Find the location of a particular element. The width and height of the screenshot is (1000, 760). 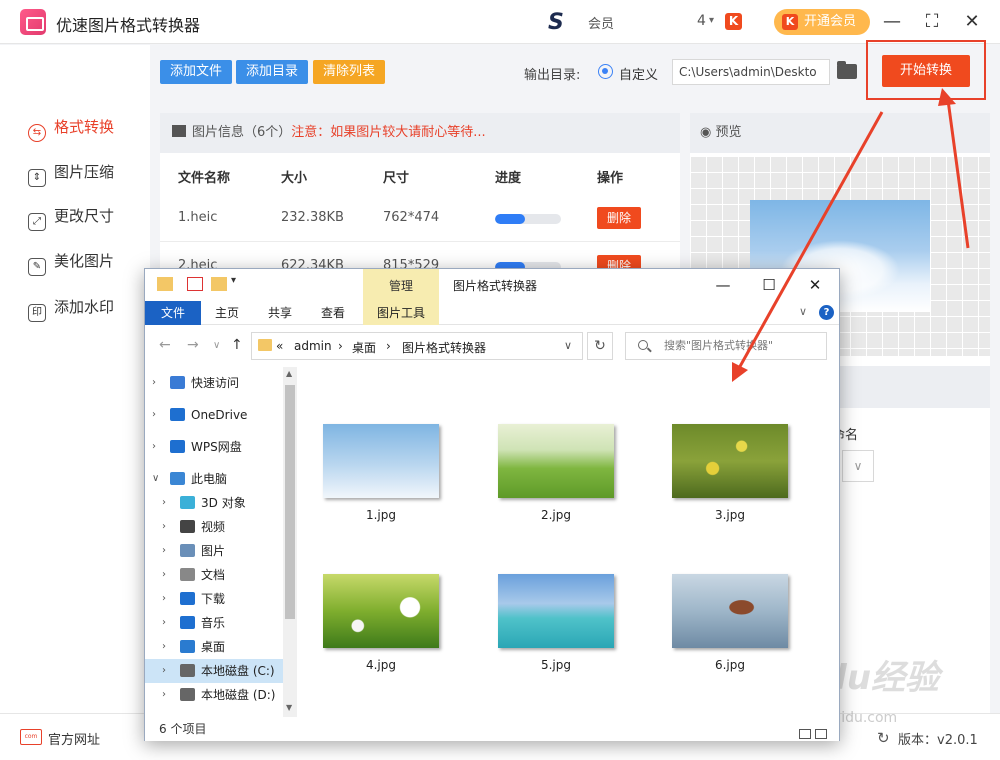

file-name: 5.jpg is located at coordinates (556, 665).